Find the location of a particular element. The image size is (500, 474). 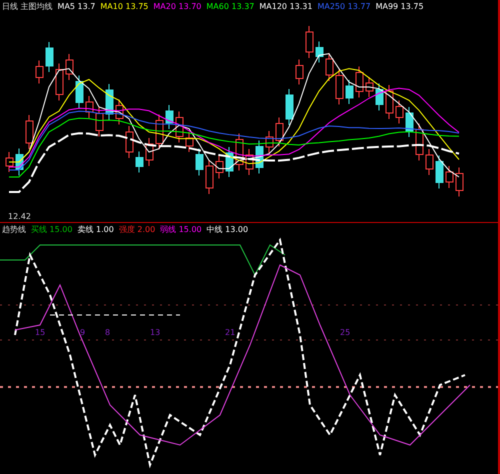

legend-label: MA20 13.70 is located at coordinates (177, 6).